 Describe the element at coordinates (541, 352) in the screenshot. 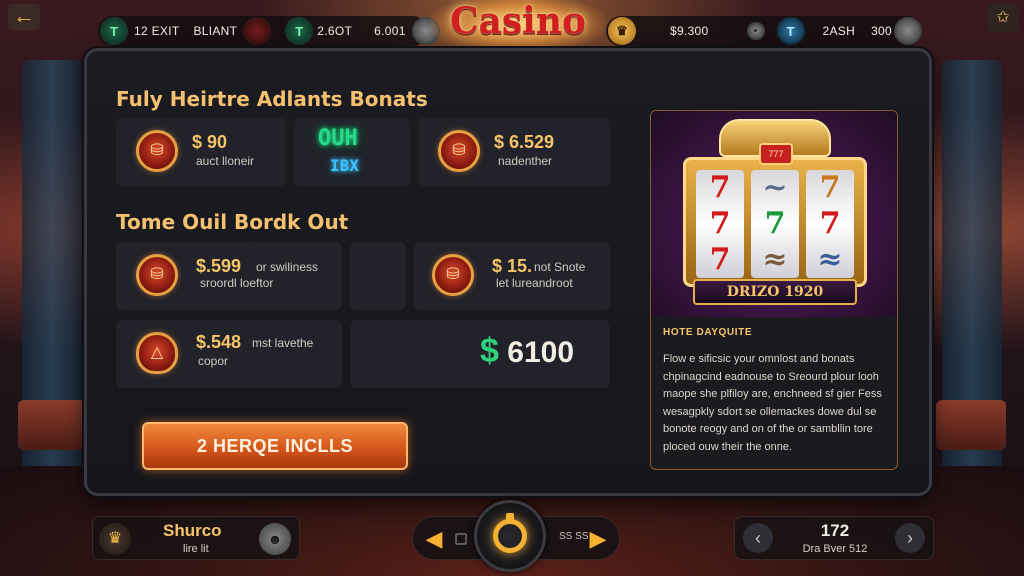

I see `total-cash-value: 6100` at that location.